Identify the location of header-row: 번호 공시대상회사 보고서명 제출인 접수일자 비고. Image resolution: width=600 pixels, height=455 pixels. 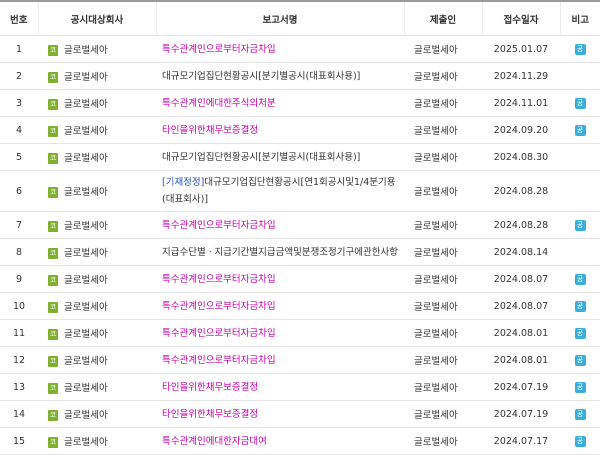
(300, 18).